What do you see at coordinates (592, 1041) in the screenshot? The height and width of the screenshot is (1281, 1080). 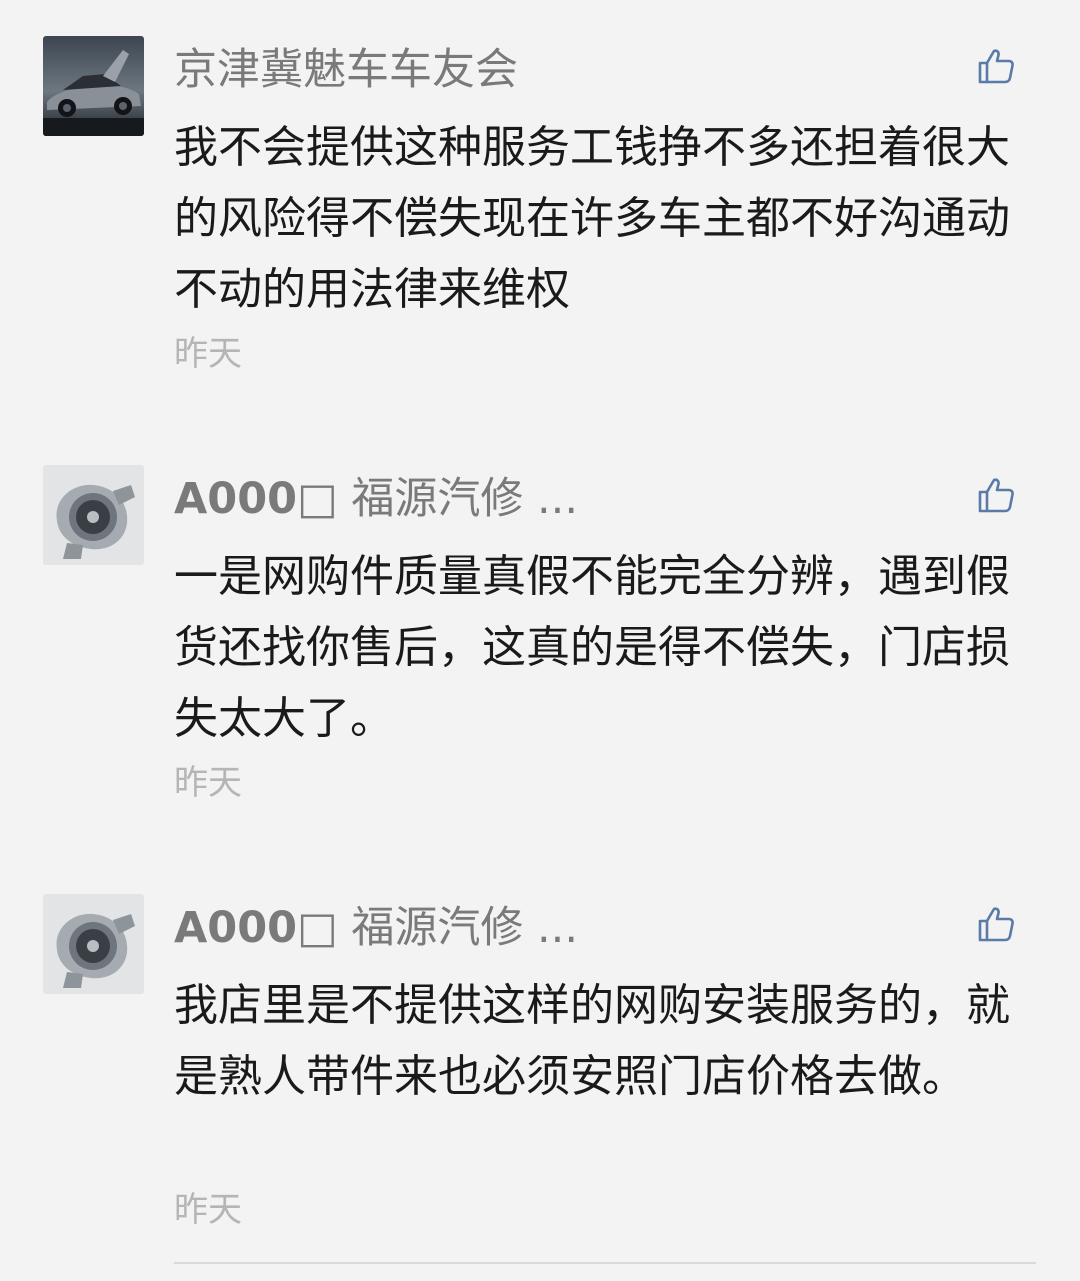 I see `comment-text: 我店里是不提供这样的网购安装服务的，就是熟人带件来也必须安照门店价格去做。` at bounding box center [592, 1041].